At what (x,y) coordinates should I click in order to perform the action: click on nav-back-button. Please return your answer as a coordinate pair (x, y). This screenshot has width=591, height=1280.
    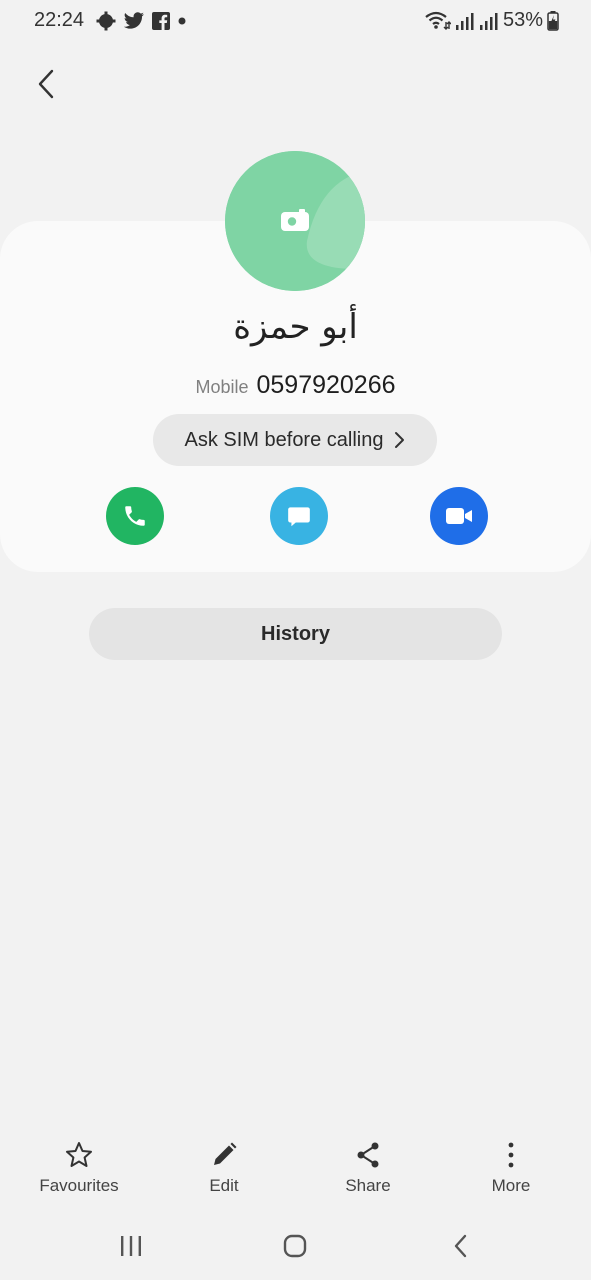
    Looking at the image, I should click on (461, 1246).